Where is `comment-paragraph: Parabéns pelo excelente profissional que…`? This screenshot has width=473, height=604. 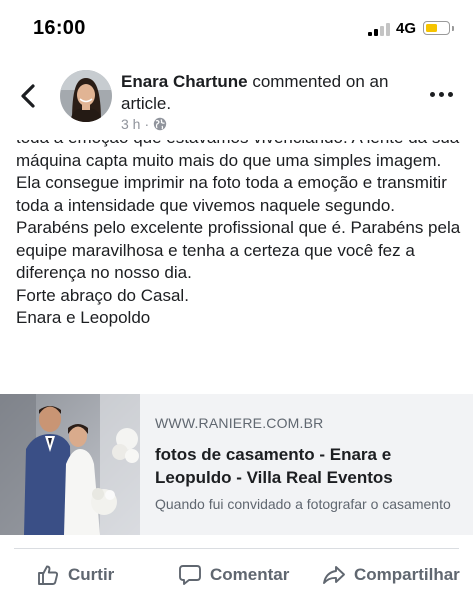
comment-paragraph: Parabéns pelo excelente profissional que… is located at coordinates (238, 250).